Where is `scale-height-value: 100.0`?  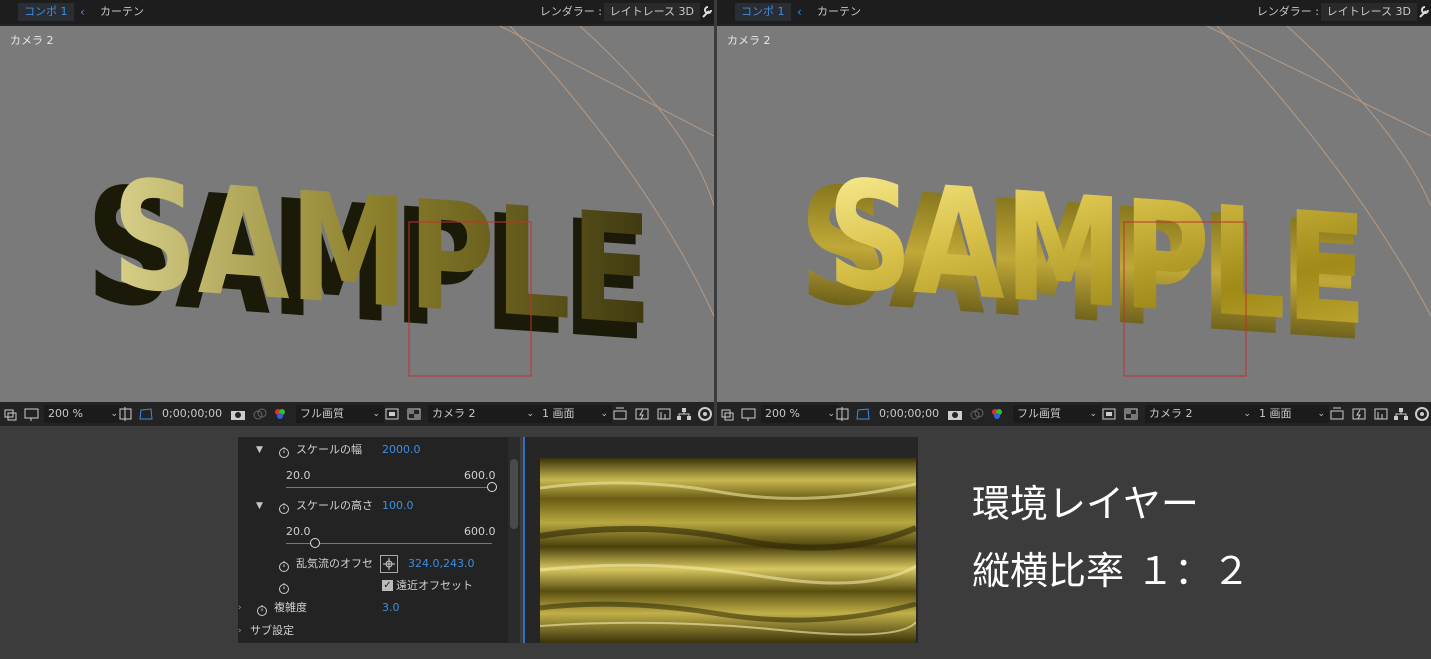
scale-height-value: 100.0 is located at coordinates (398, 506).